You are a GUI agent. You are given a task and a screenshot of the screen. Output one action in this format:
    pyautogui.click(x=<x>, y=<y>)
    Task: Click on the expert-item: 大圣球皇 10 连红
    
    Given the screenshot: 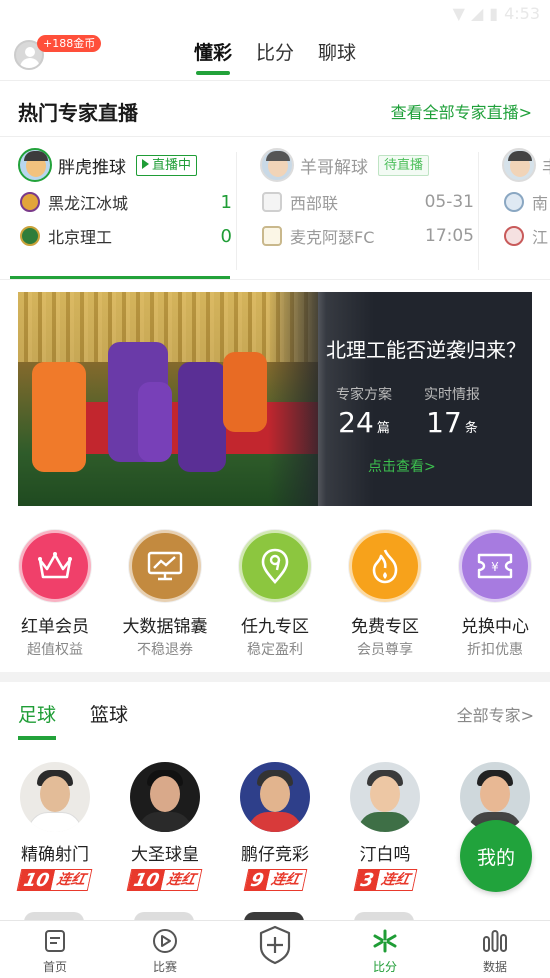 What is the action you would take?
    pyautogui.click(x=165, y=826)
    